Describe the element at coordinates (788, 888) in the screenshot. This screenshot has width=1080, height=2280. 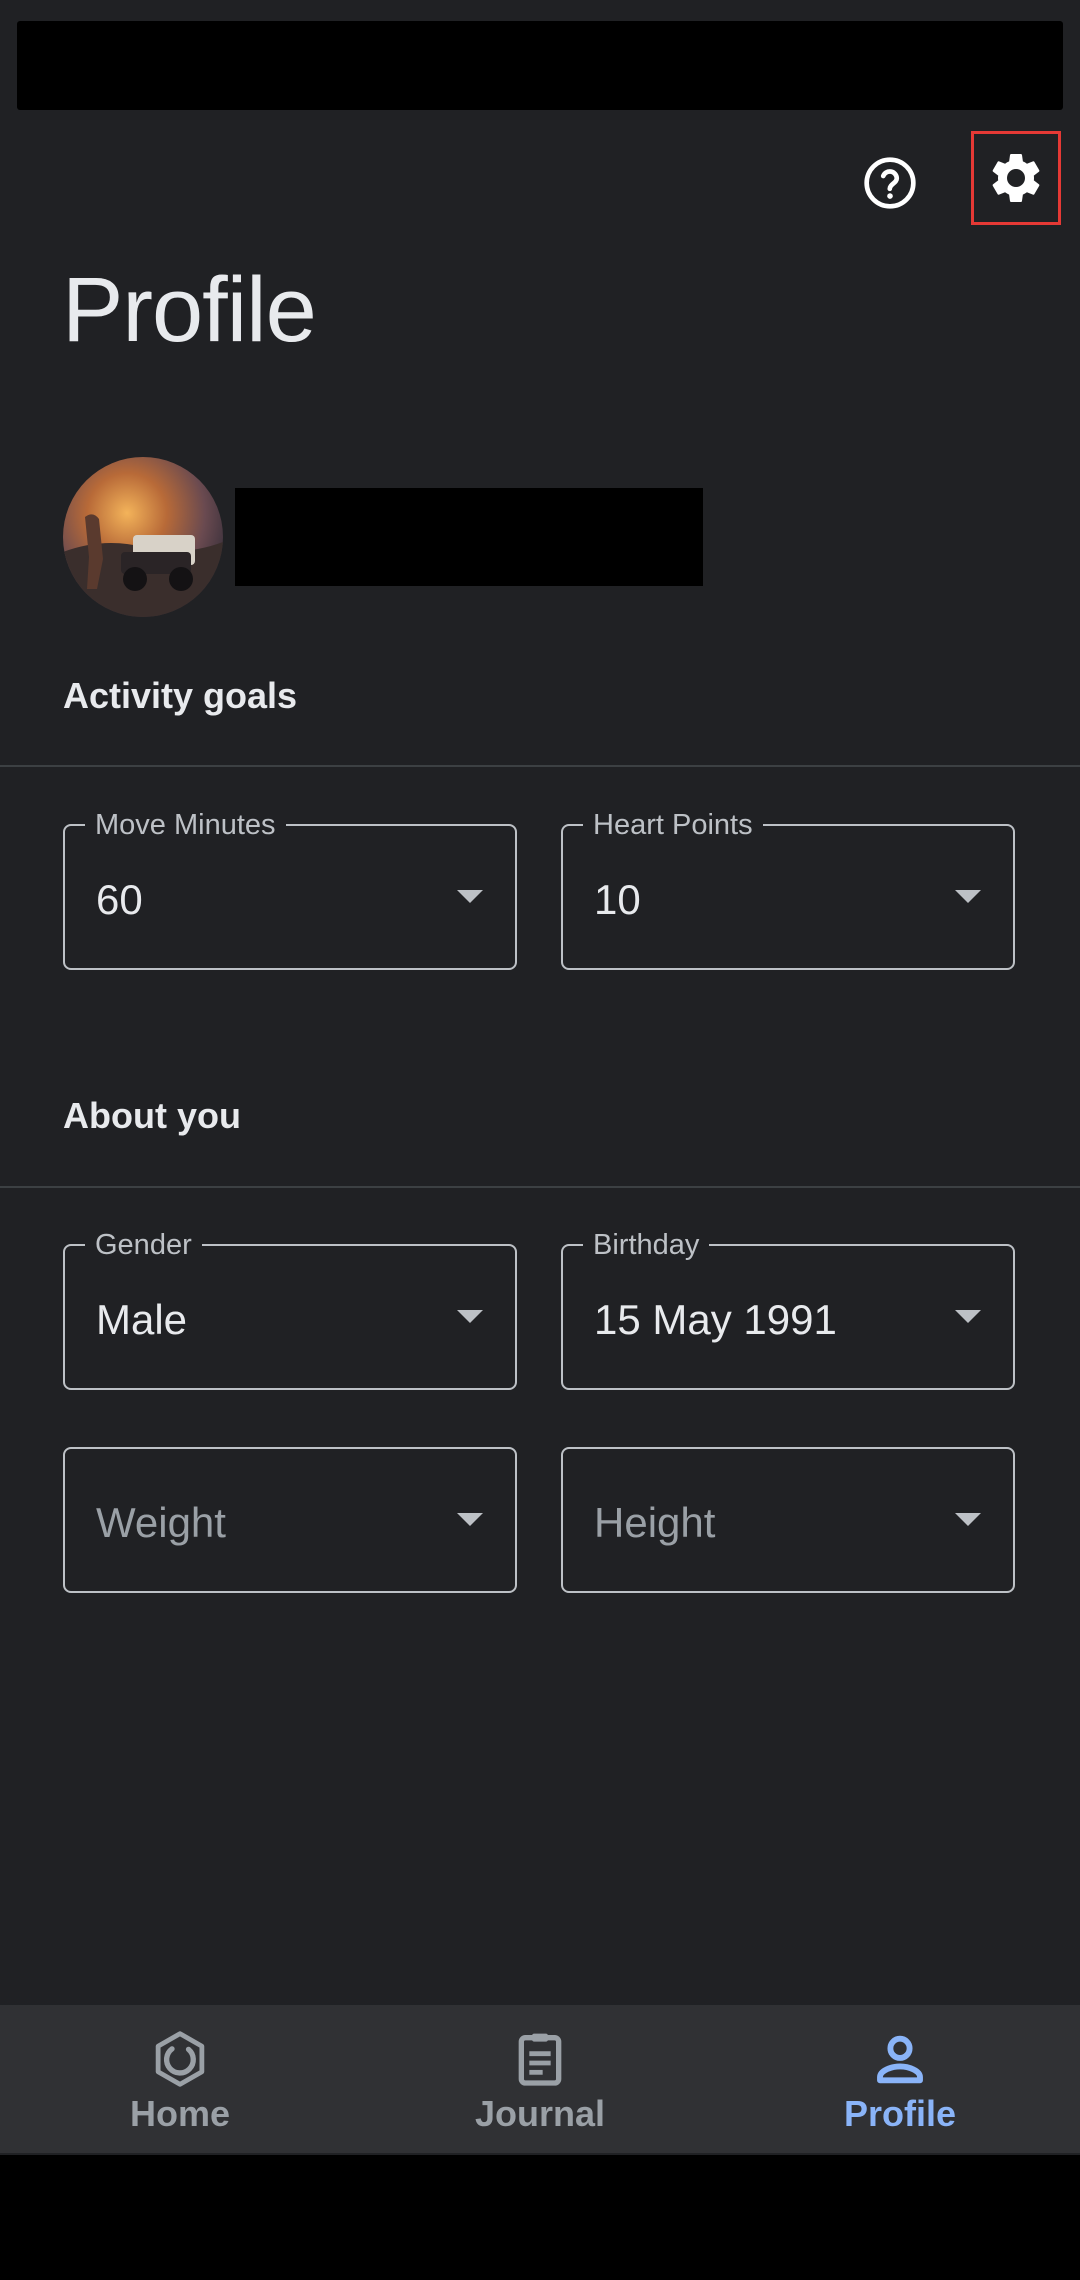
I see `heart-points-dropdown: Heart Points 10` at that location.